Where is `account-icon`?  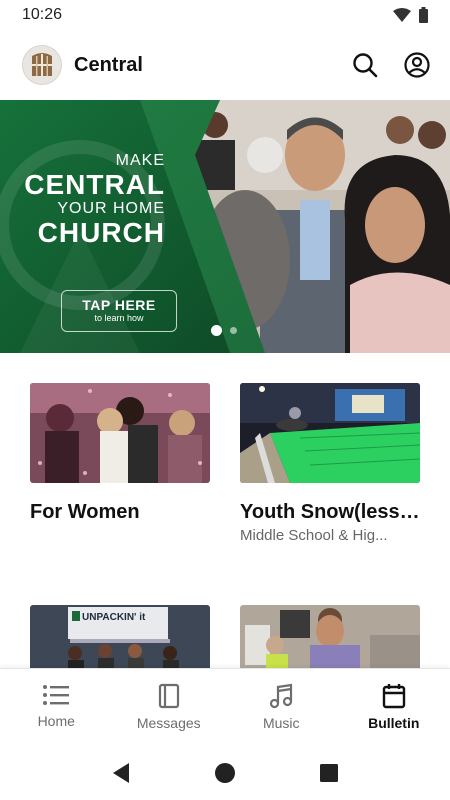 account-icon is located at coordinates (417, 65).